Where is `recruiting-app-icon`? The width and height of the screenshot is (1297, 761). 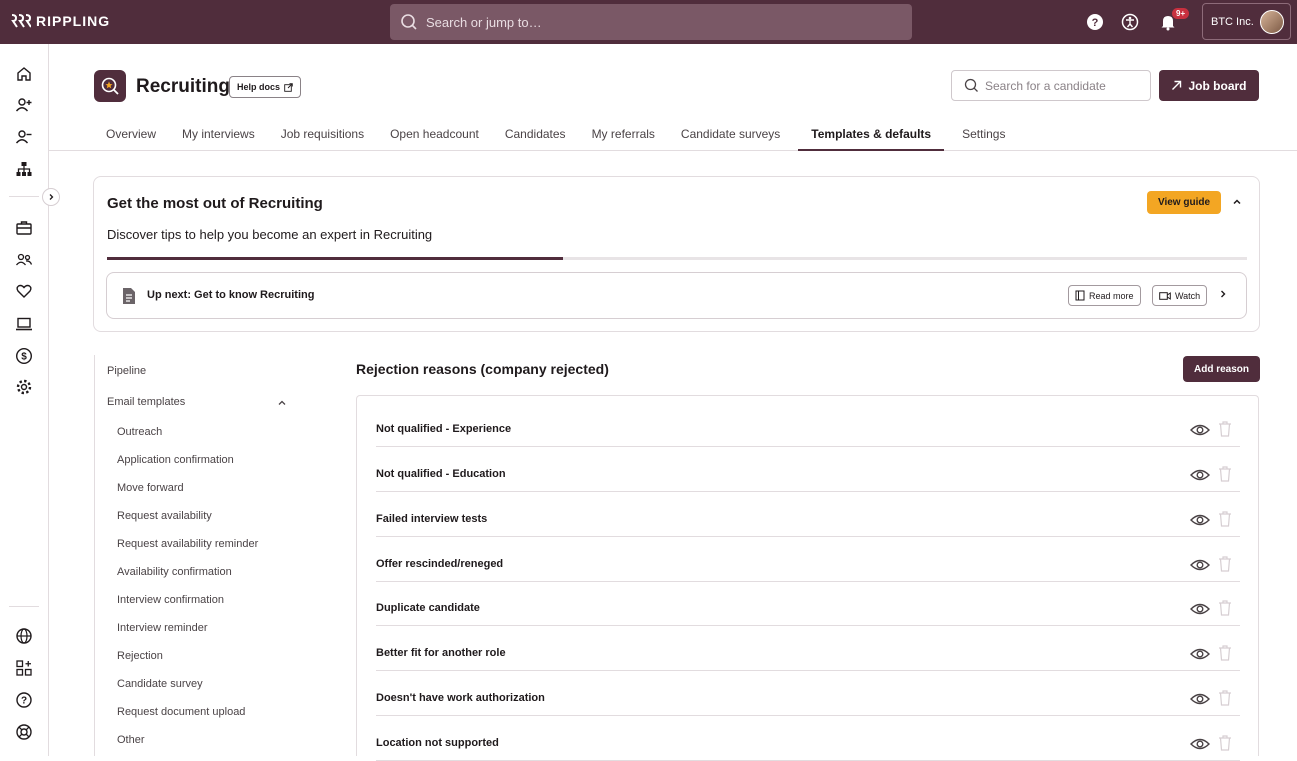
recruiting-app-icon is located at coordinates (110, 86).